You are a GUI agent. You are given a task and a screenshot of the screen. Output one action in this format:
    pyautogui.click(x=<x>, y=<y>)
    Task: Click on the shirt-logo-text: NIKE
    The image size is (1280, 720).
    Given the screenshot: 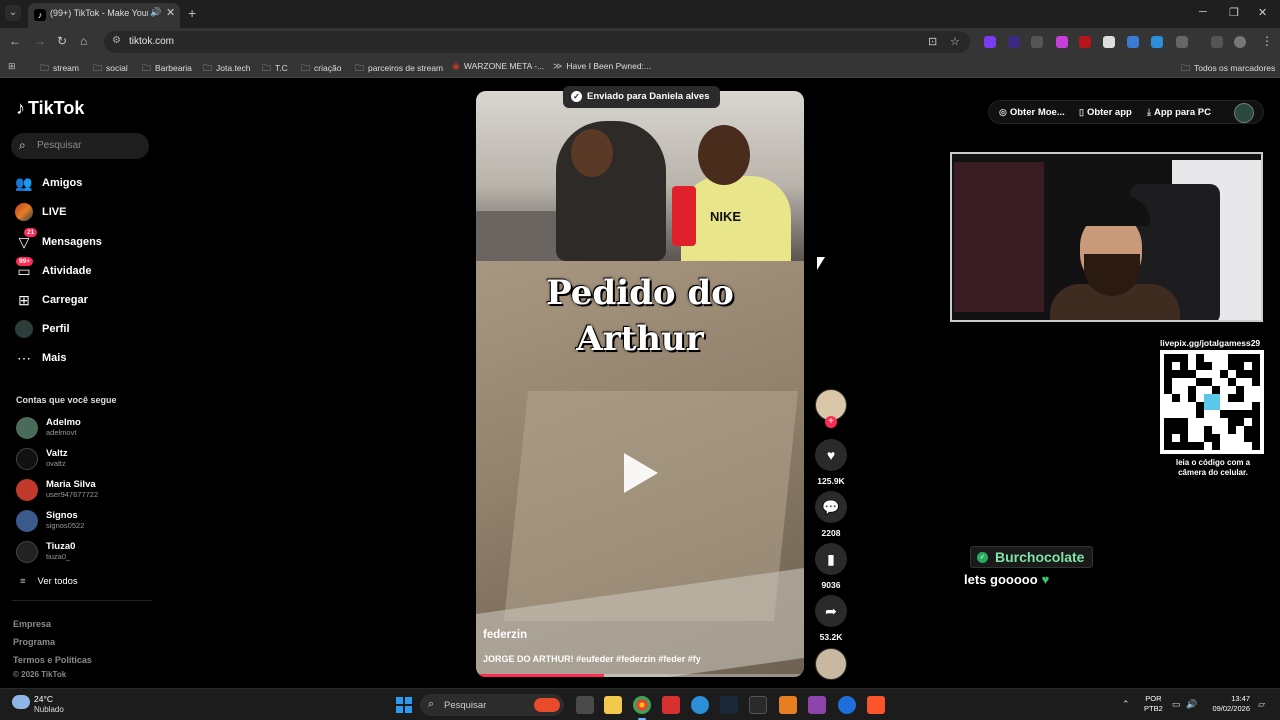 What is the action you would take?
    pyautogui.click(x=726, y=216)
    